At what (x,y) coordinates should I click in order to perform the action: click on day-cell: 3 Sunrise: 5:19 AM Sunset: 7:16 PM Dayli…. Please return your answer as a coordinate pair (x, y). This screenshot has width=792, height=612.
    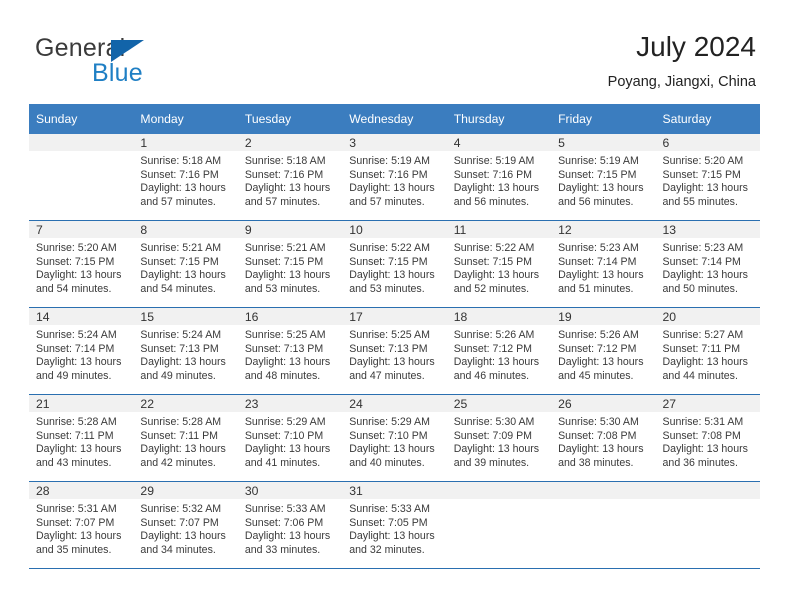
    Looking at the image, I should click on (394, 177).